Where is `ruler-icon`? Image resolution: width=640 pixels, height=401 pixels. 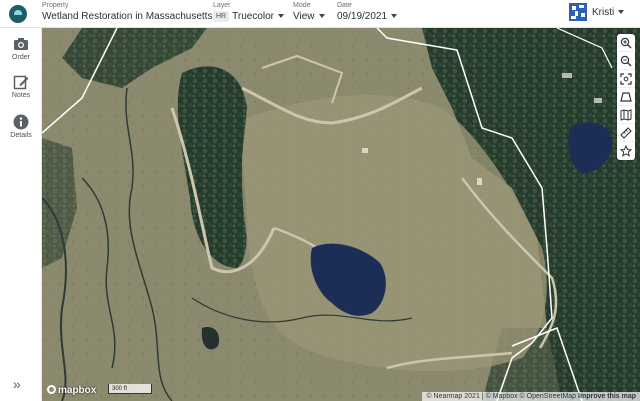 ruler-icon is located at coordinates (626, 132).